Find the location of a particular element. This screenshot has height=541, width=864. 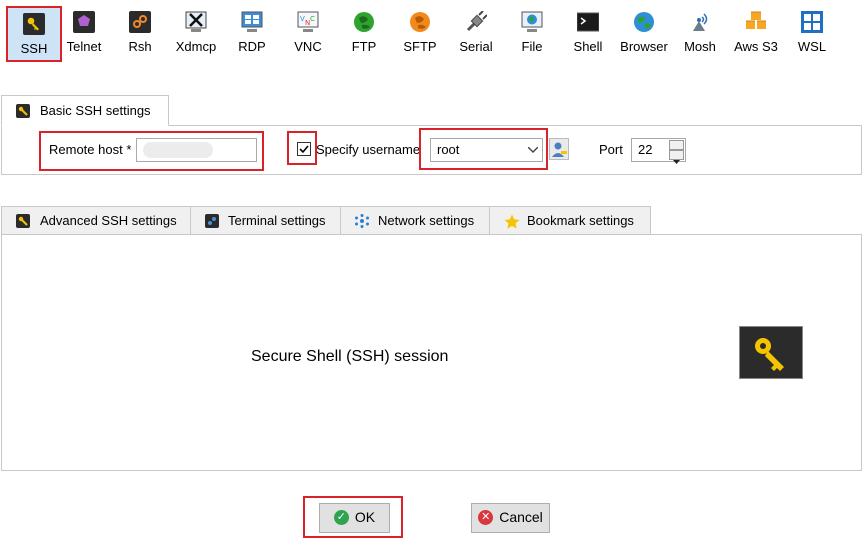

wsl-windows-icon is located at coordinates (812, 22).